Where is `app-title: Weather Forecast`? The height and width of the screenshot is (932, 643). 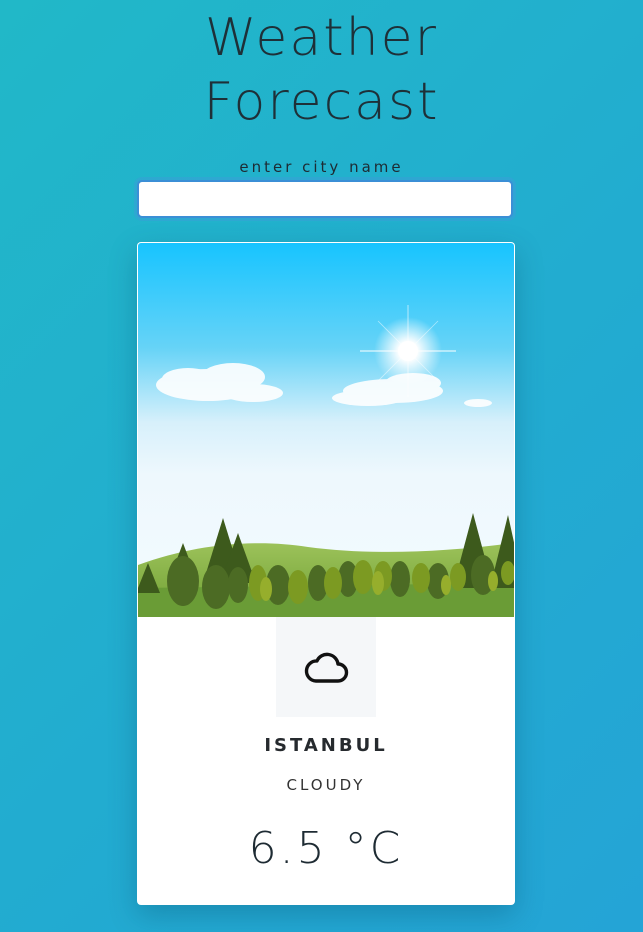
app-title: Weather Forecast is located at coordinates (321, 70).